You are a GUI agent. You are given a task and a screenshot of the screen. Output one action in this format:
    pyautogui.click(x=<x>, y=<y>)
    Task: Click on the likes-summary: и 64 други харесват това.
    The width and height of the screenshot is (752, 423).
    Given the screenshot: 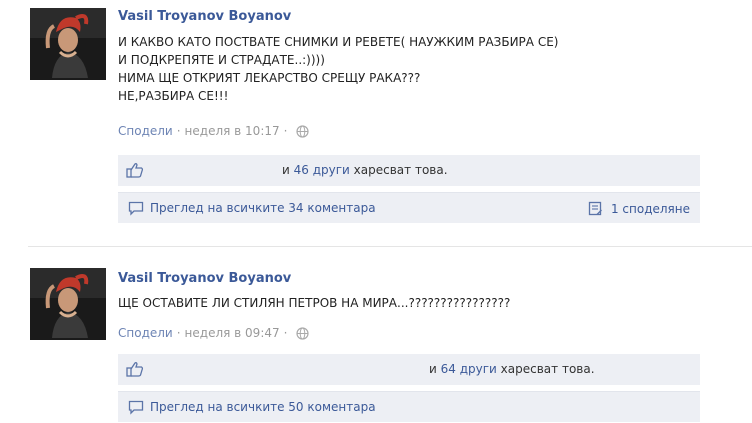 What is the action you would take?
    pyautogui.click(x=512, y=369)
    